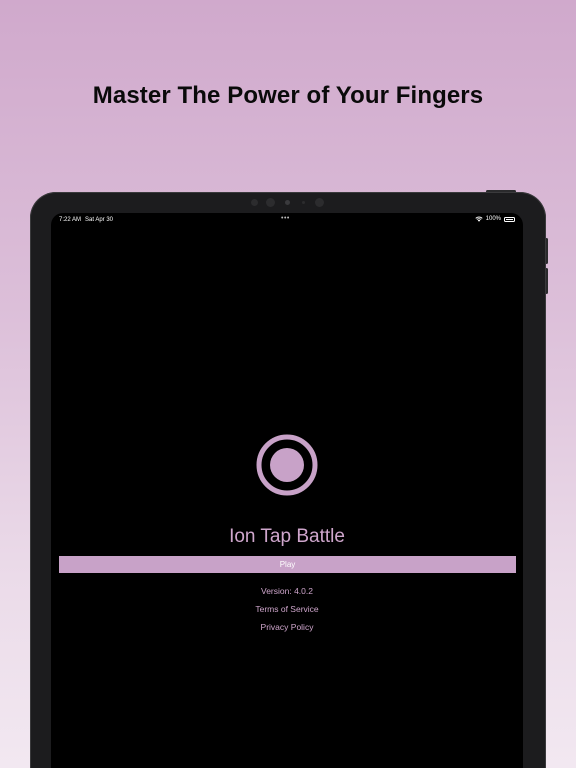  Describe the element at coordinates (287, 591) in the screenshot. I see `version-label: Version: 4.0.2` at that location.